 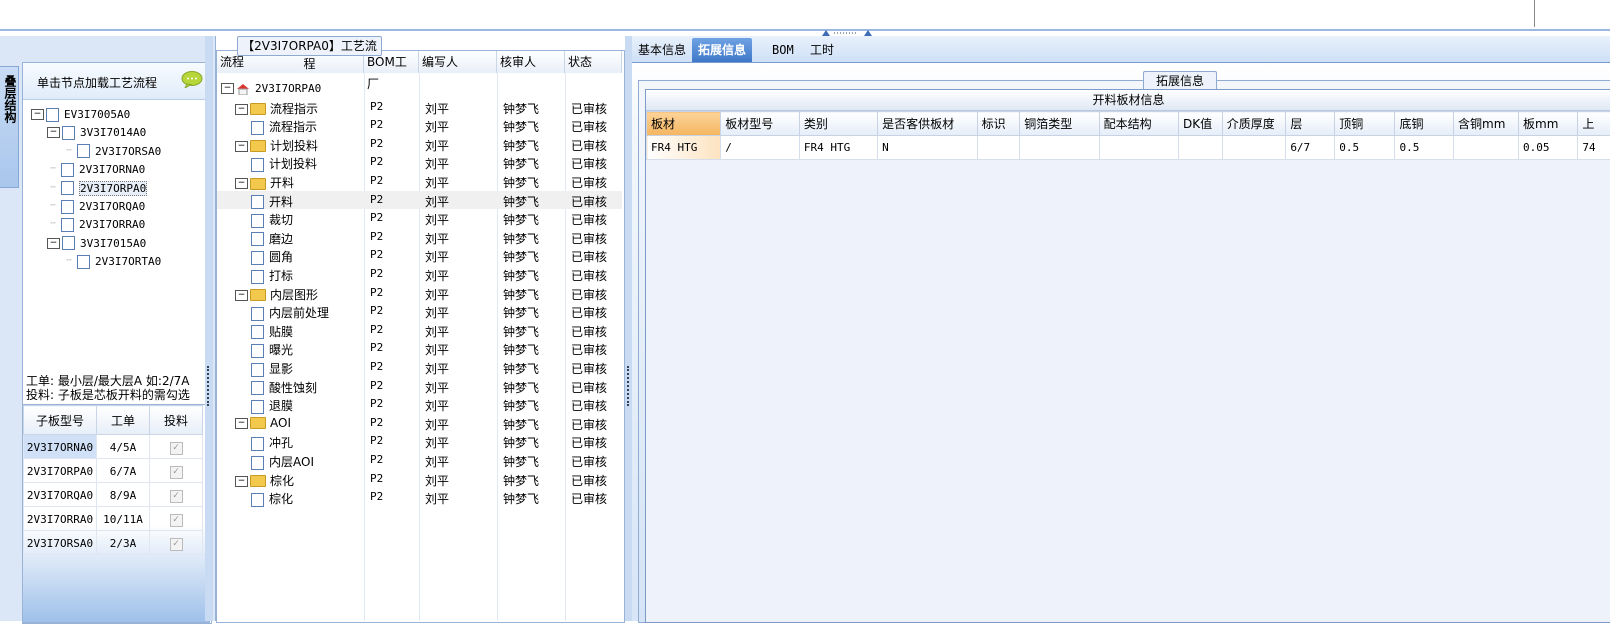 What do you see at coordinates (123, 420) in the screenshot?
I see `sub-table-header: 工单` at bounding box center [123, 420].